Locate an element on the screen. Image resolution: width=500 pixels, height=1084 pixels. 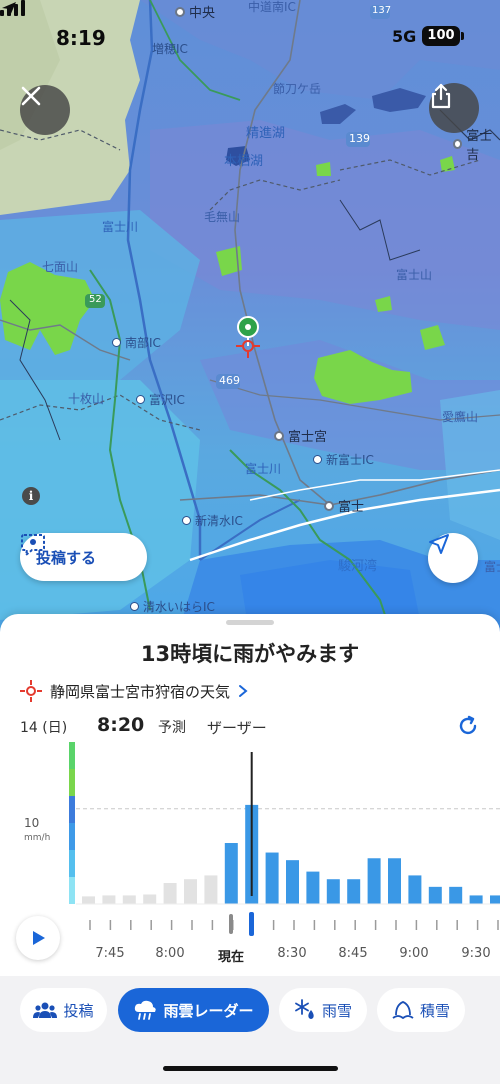
time-label-0930: 9:30 is located at coordinates (476, 953).